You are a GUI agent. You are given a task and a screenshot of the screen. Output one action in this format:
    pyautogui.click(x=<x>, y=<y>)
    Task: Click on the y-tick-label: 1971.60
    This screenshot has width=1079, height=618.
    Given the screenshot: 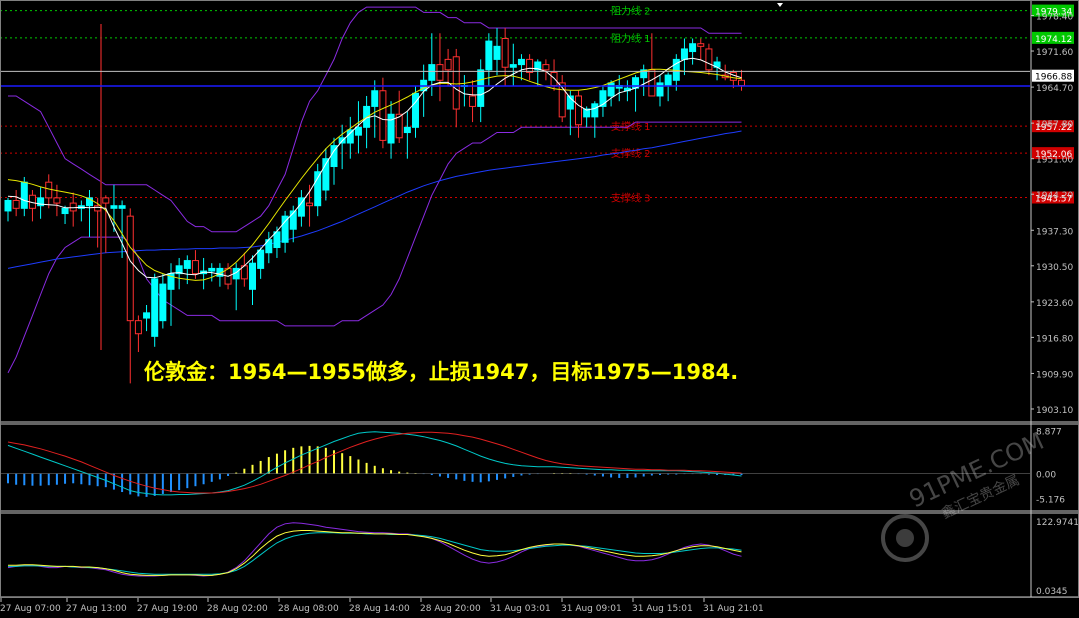 What is the action you would take?
    pyautogui.click(x=1054, y=53)
    